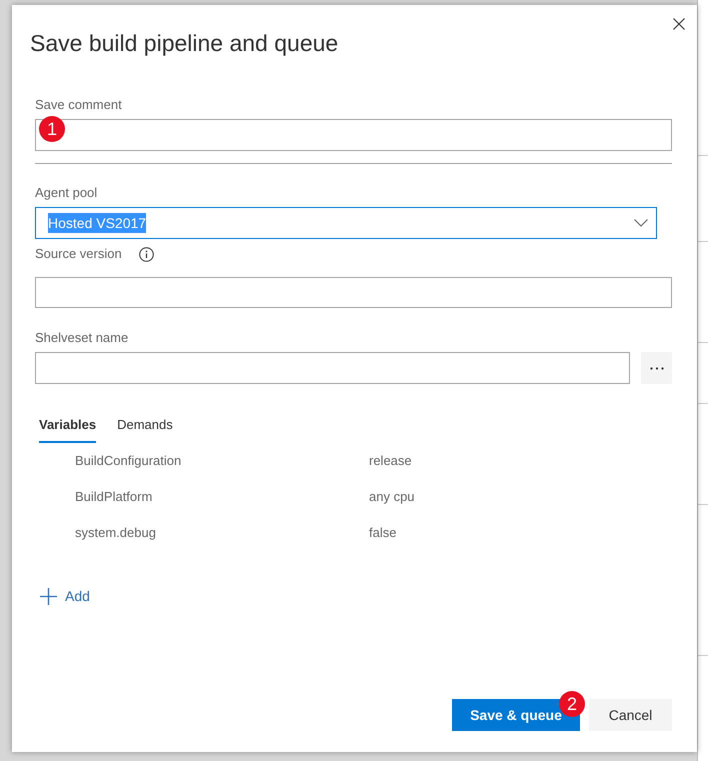 Image resolution: width=708 pixels, height=761 pixels. Describe the element at coordinates (65, 596) in the screenshot. I see `add-link: Add` at that location.